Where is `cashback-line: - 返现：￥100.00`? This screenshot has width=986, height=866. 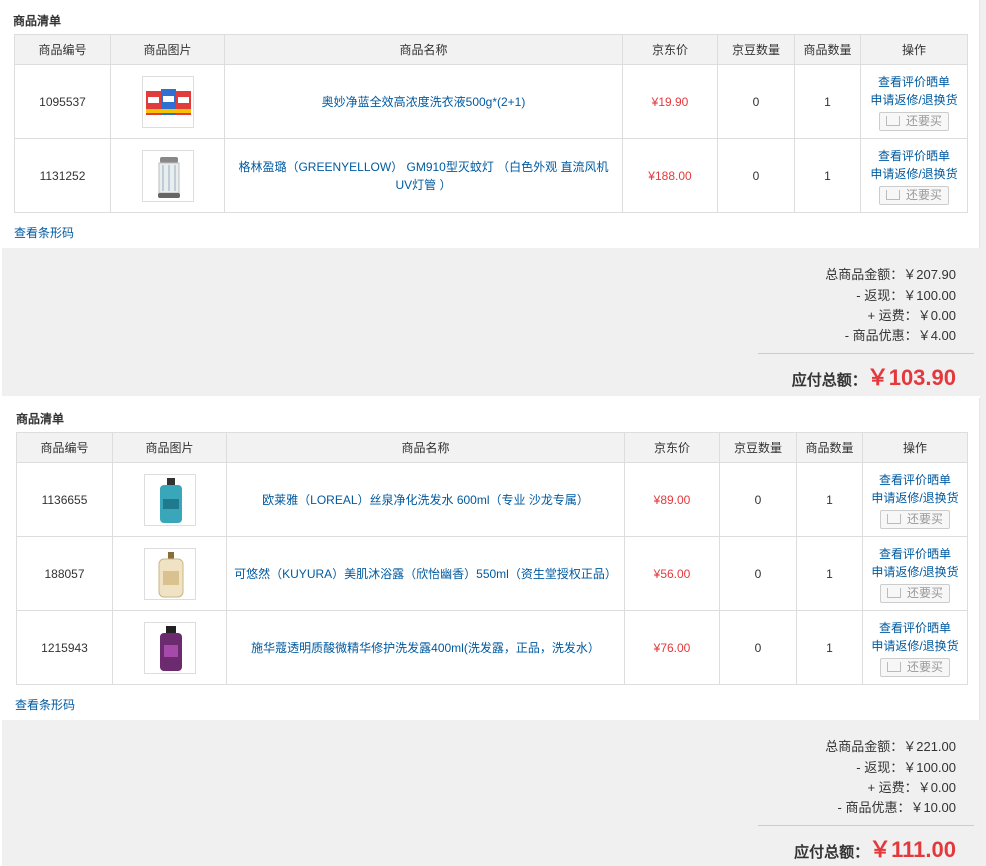 cashback-line: - 返现：￥100.00 is located at coordinates (906, 766).